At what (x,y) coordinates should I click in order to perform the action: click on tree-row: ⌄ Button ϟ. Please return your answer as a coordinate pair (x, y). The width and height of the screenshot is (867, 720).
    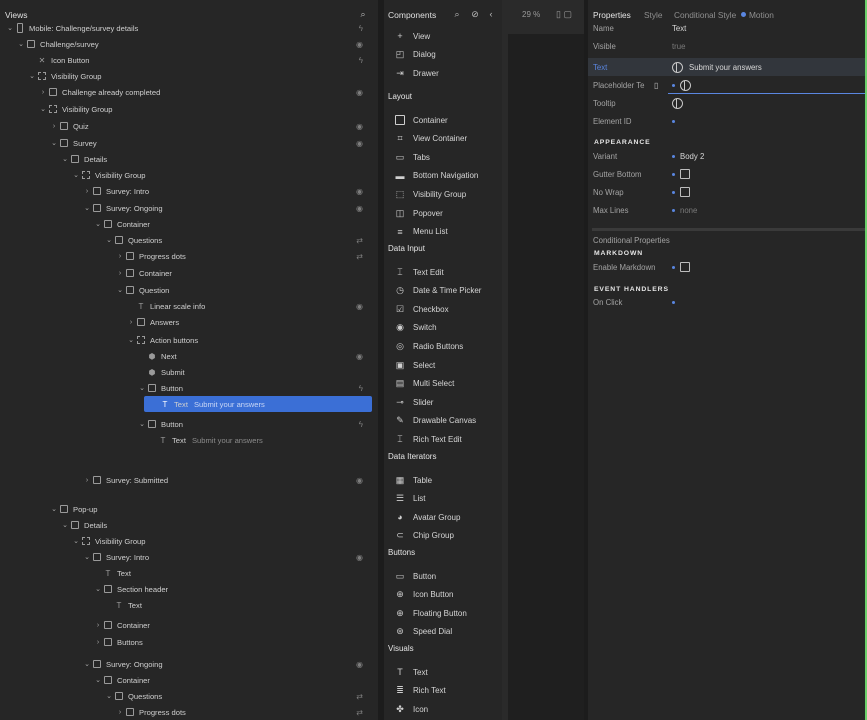
    Looking at the image, I should click on (186, 424).